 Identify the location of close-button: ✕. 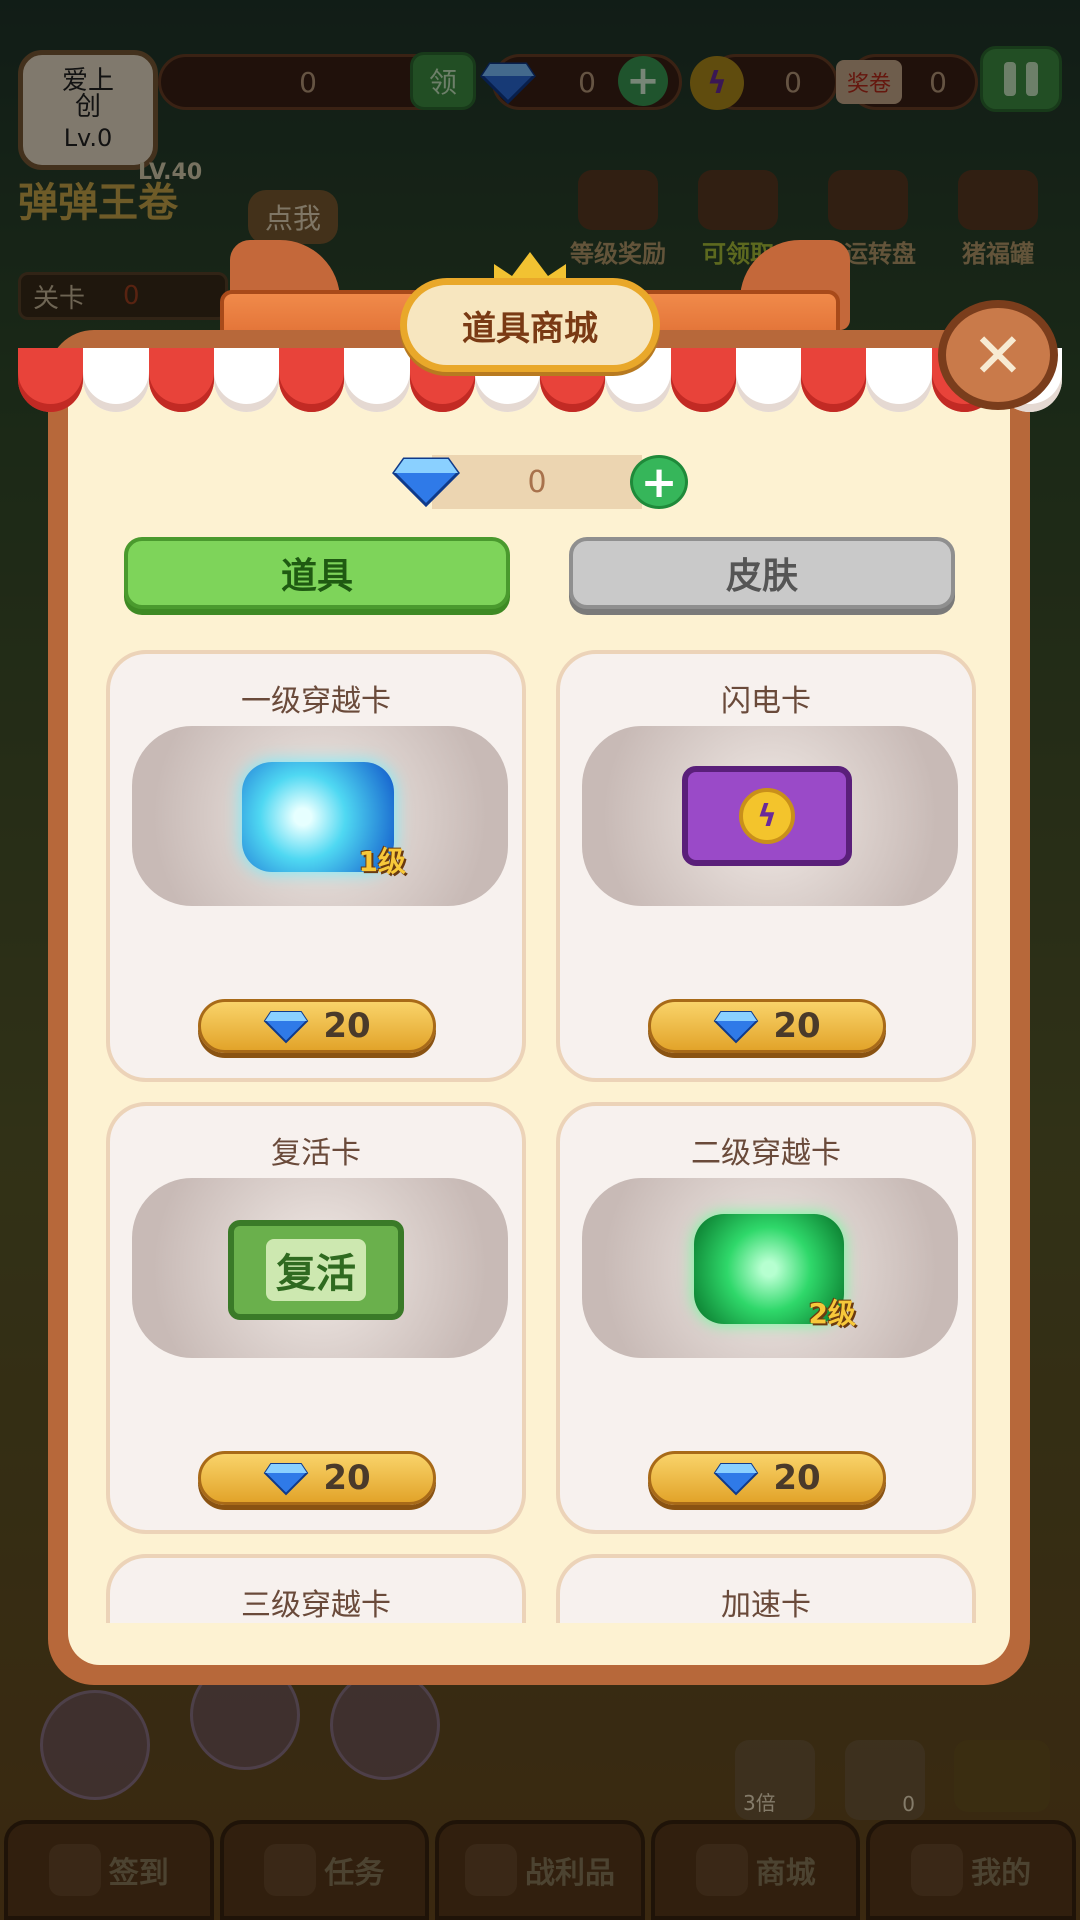
(998, 355).